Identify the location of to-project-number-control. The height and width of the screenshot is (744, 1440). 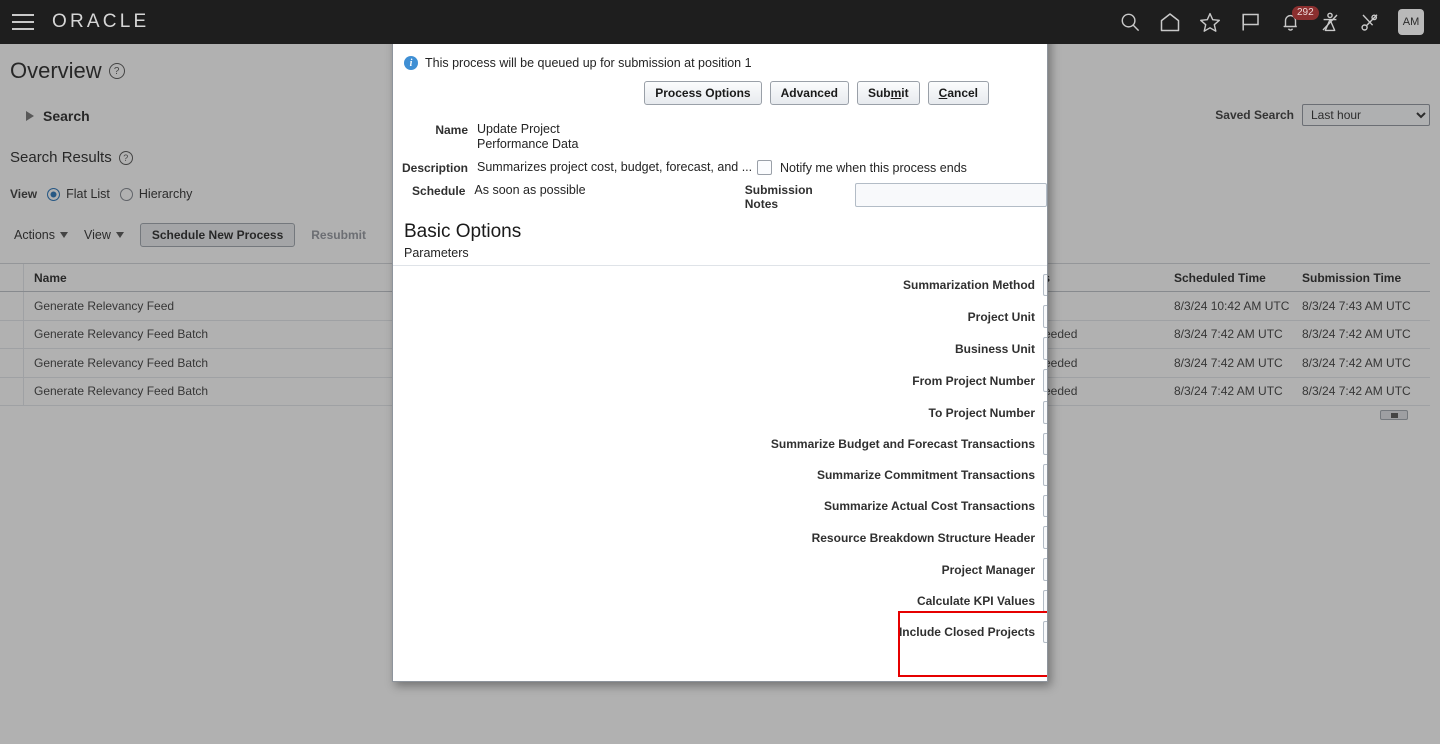
(1045, 412).